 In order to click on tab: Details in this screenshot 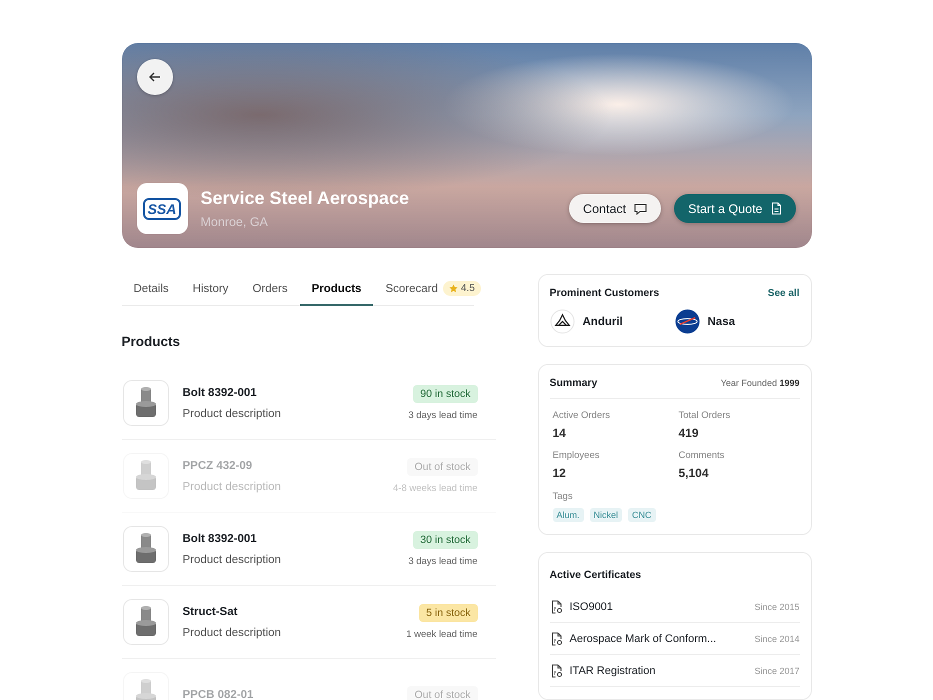, I will do `click(151, 290)`.